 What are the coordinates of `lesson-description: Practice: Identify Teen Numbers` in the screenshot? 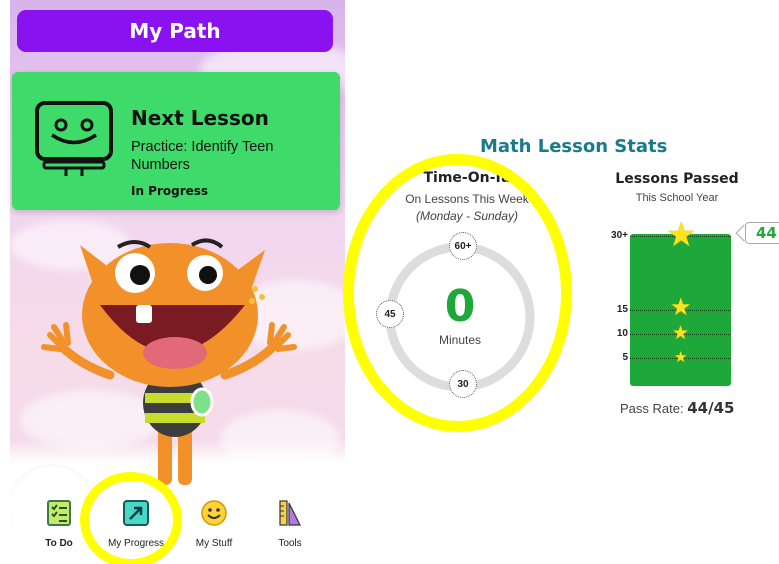 It's located at (202, 156).